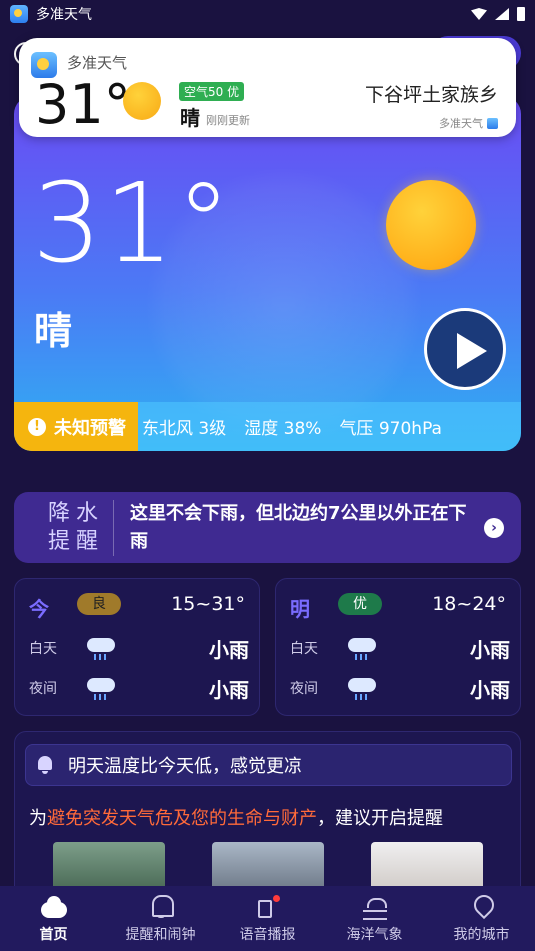 This screenshot has width=535, height=951. Describe the element at coordinates (53, 331) in the screenshot. I see `current-condition: 晴` at that location.